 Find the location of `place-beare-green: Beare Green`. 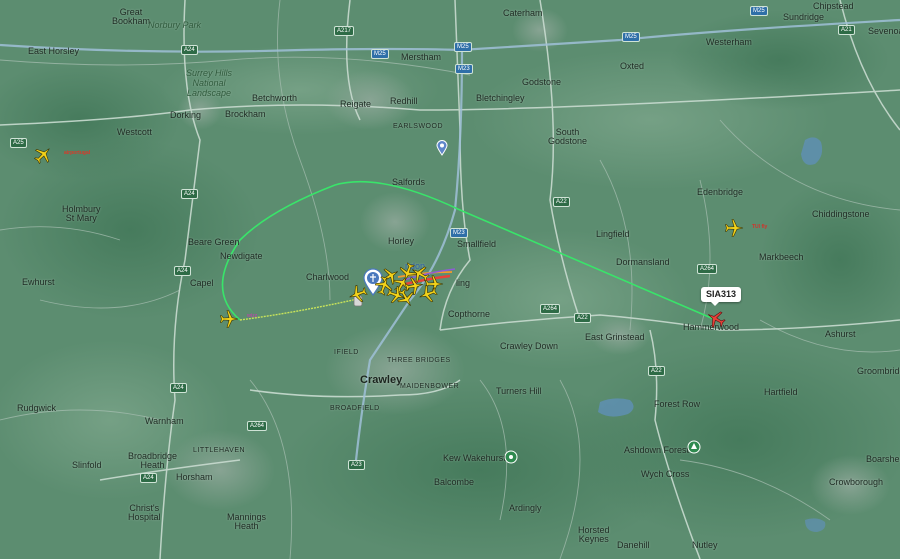

place-beare-green: Beare Green is located at coordinates (214, 242).